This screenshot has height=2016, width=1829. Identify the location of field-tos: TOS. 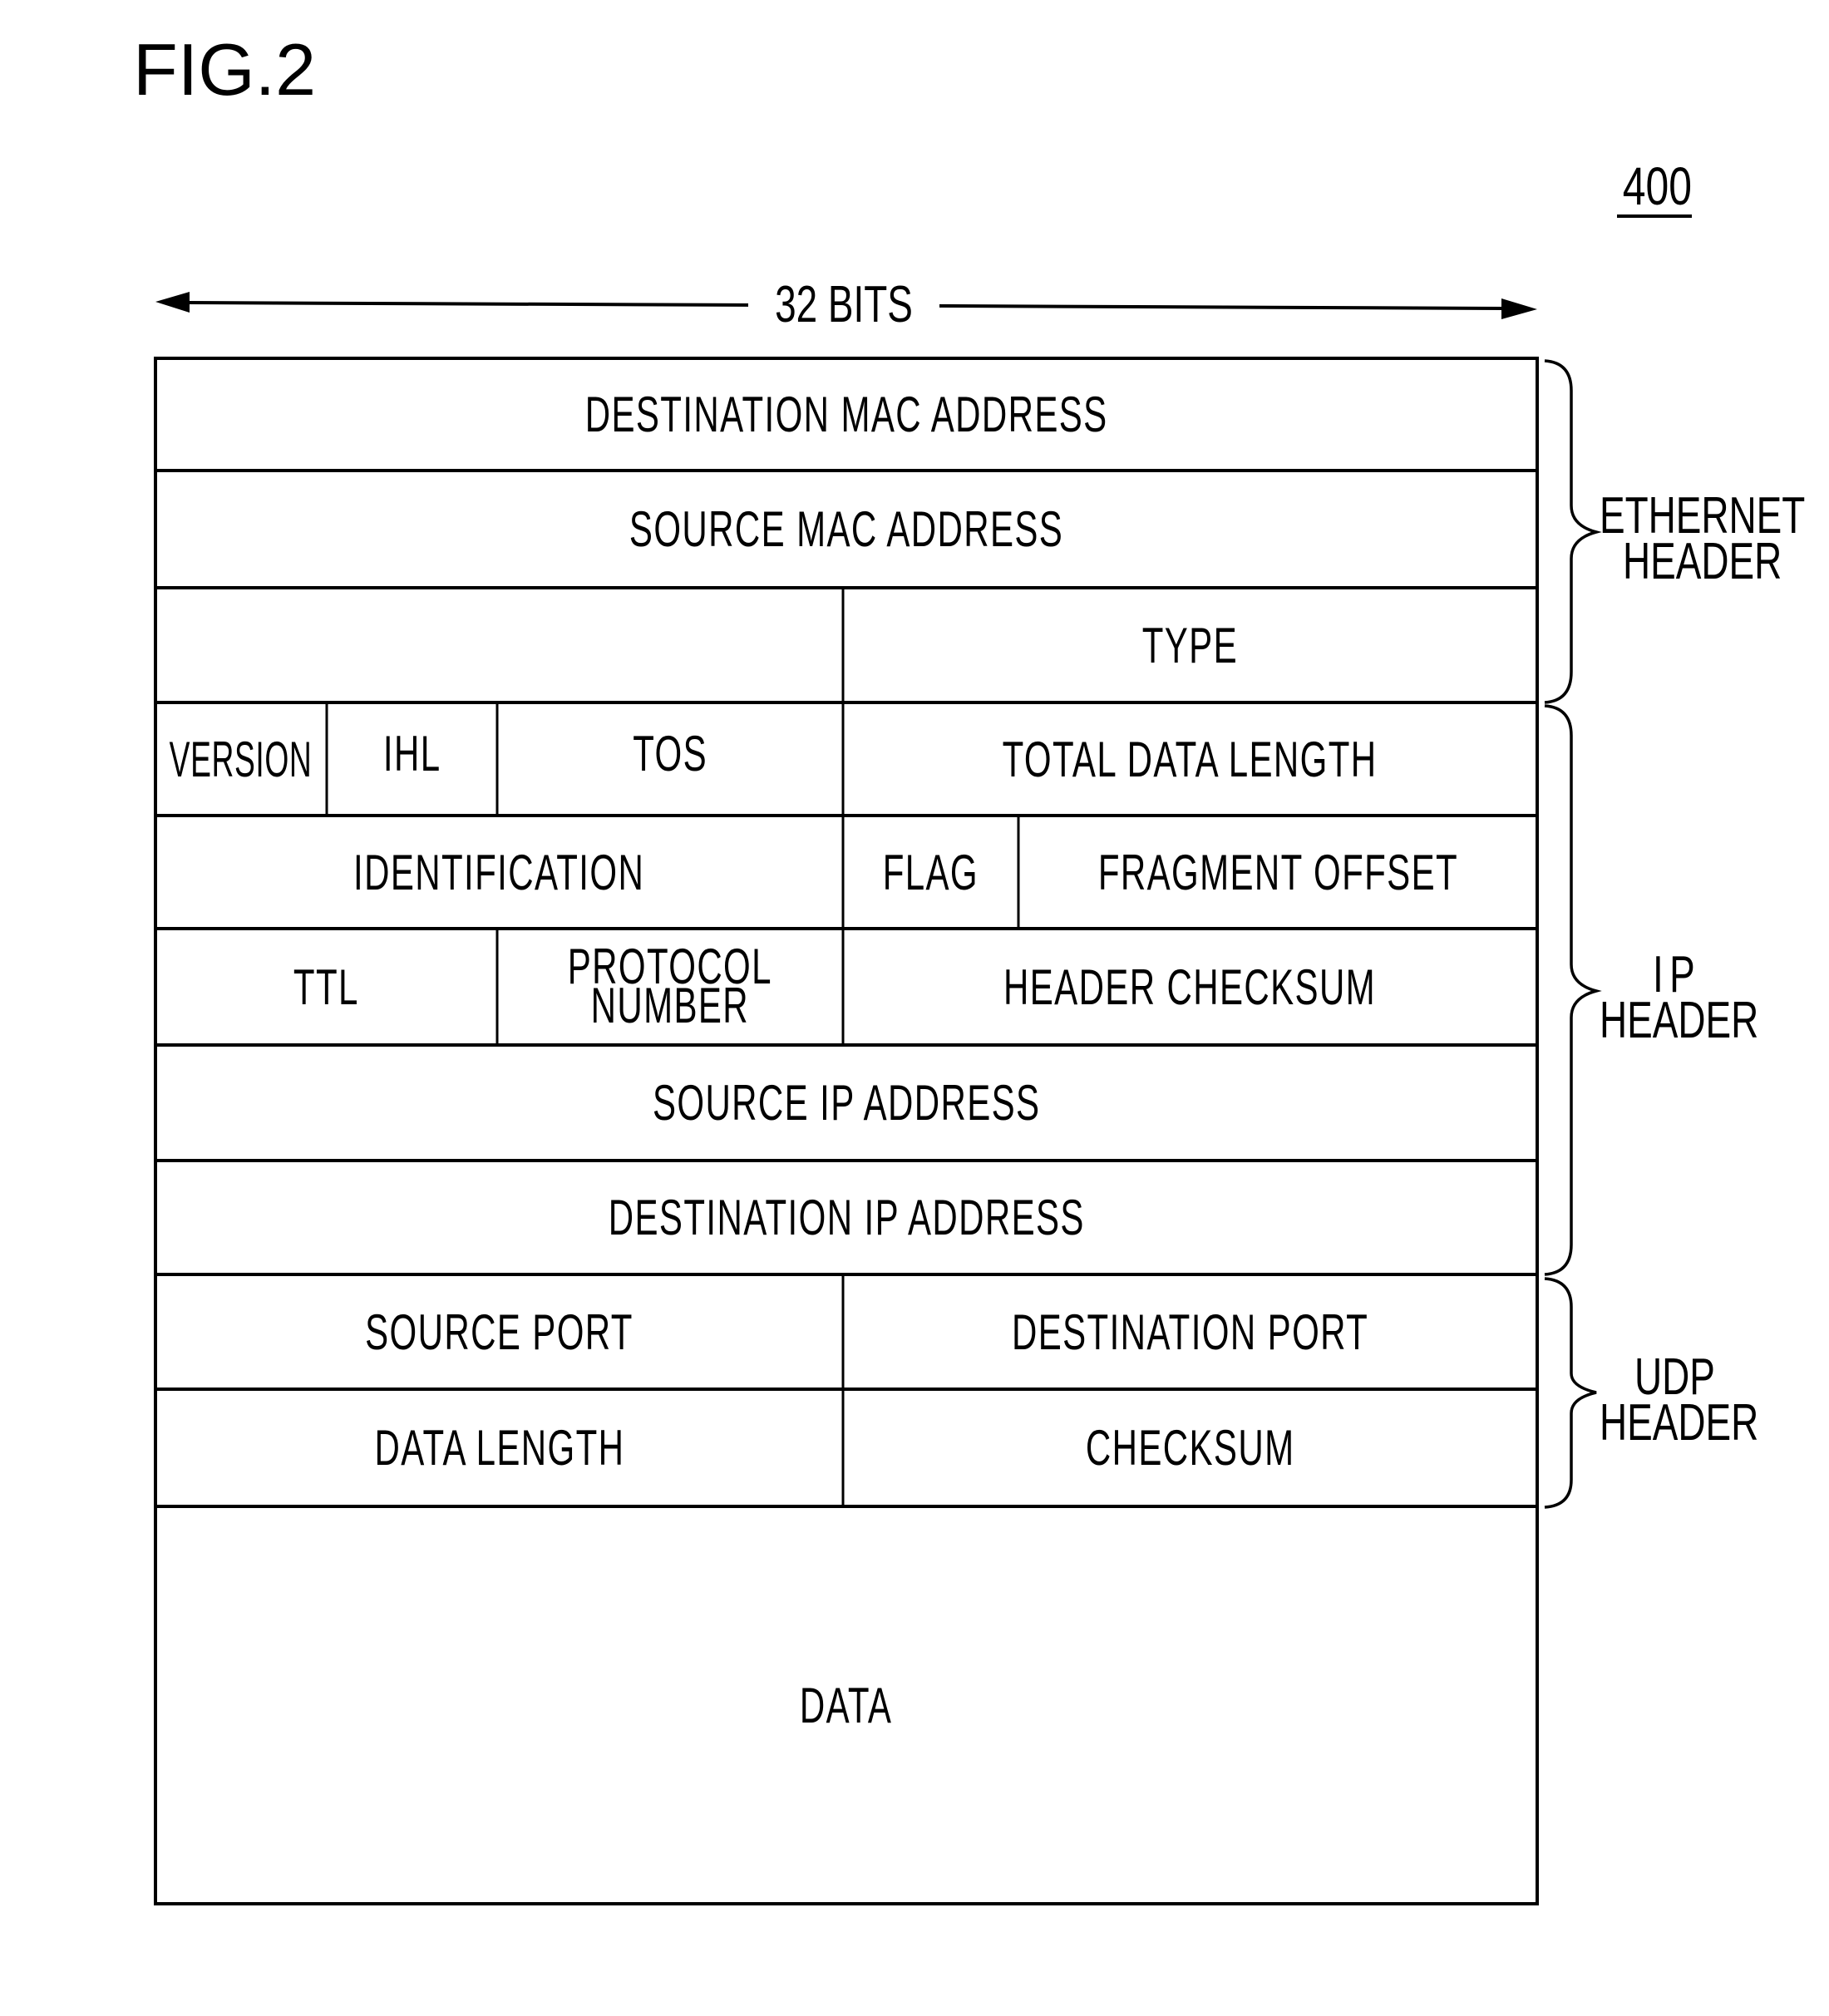
(670, 759).